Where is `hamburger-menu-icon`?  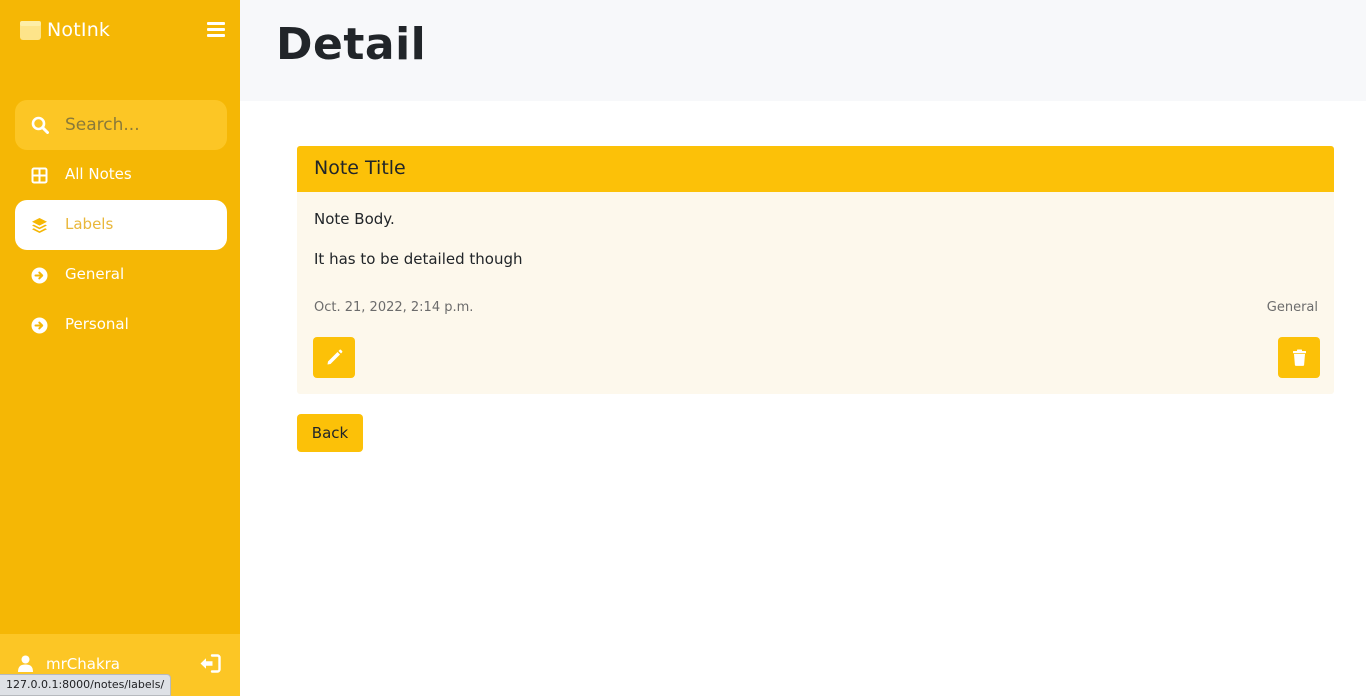
hamburger-menu-icon is located at coordinates (216, 30).